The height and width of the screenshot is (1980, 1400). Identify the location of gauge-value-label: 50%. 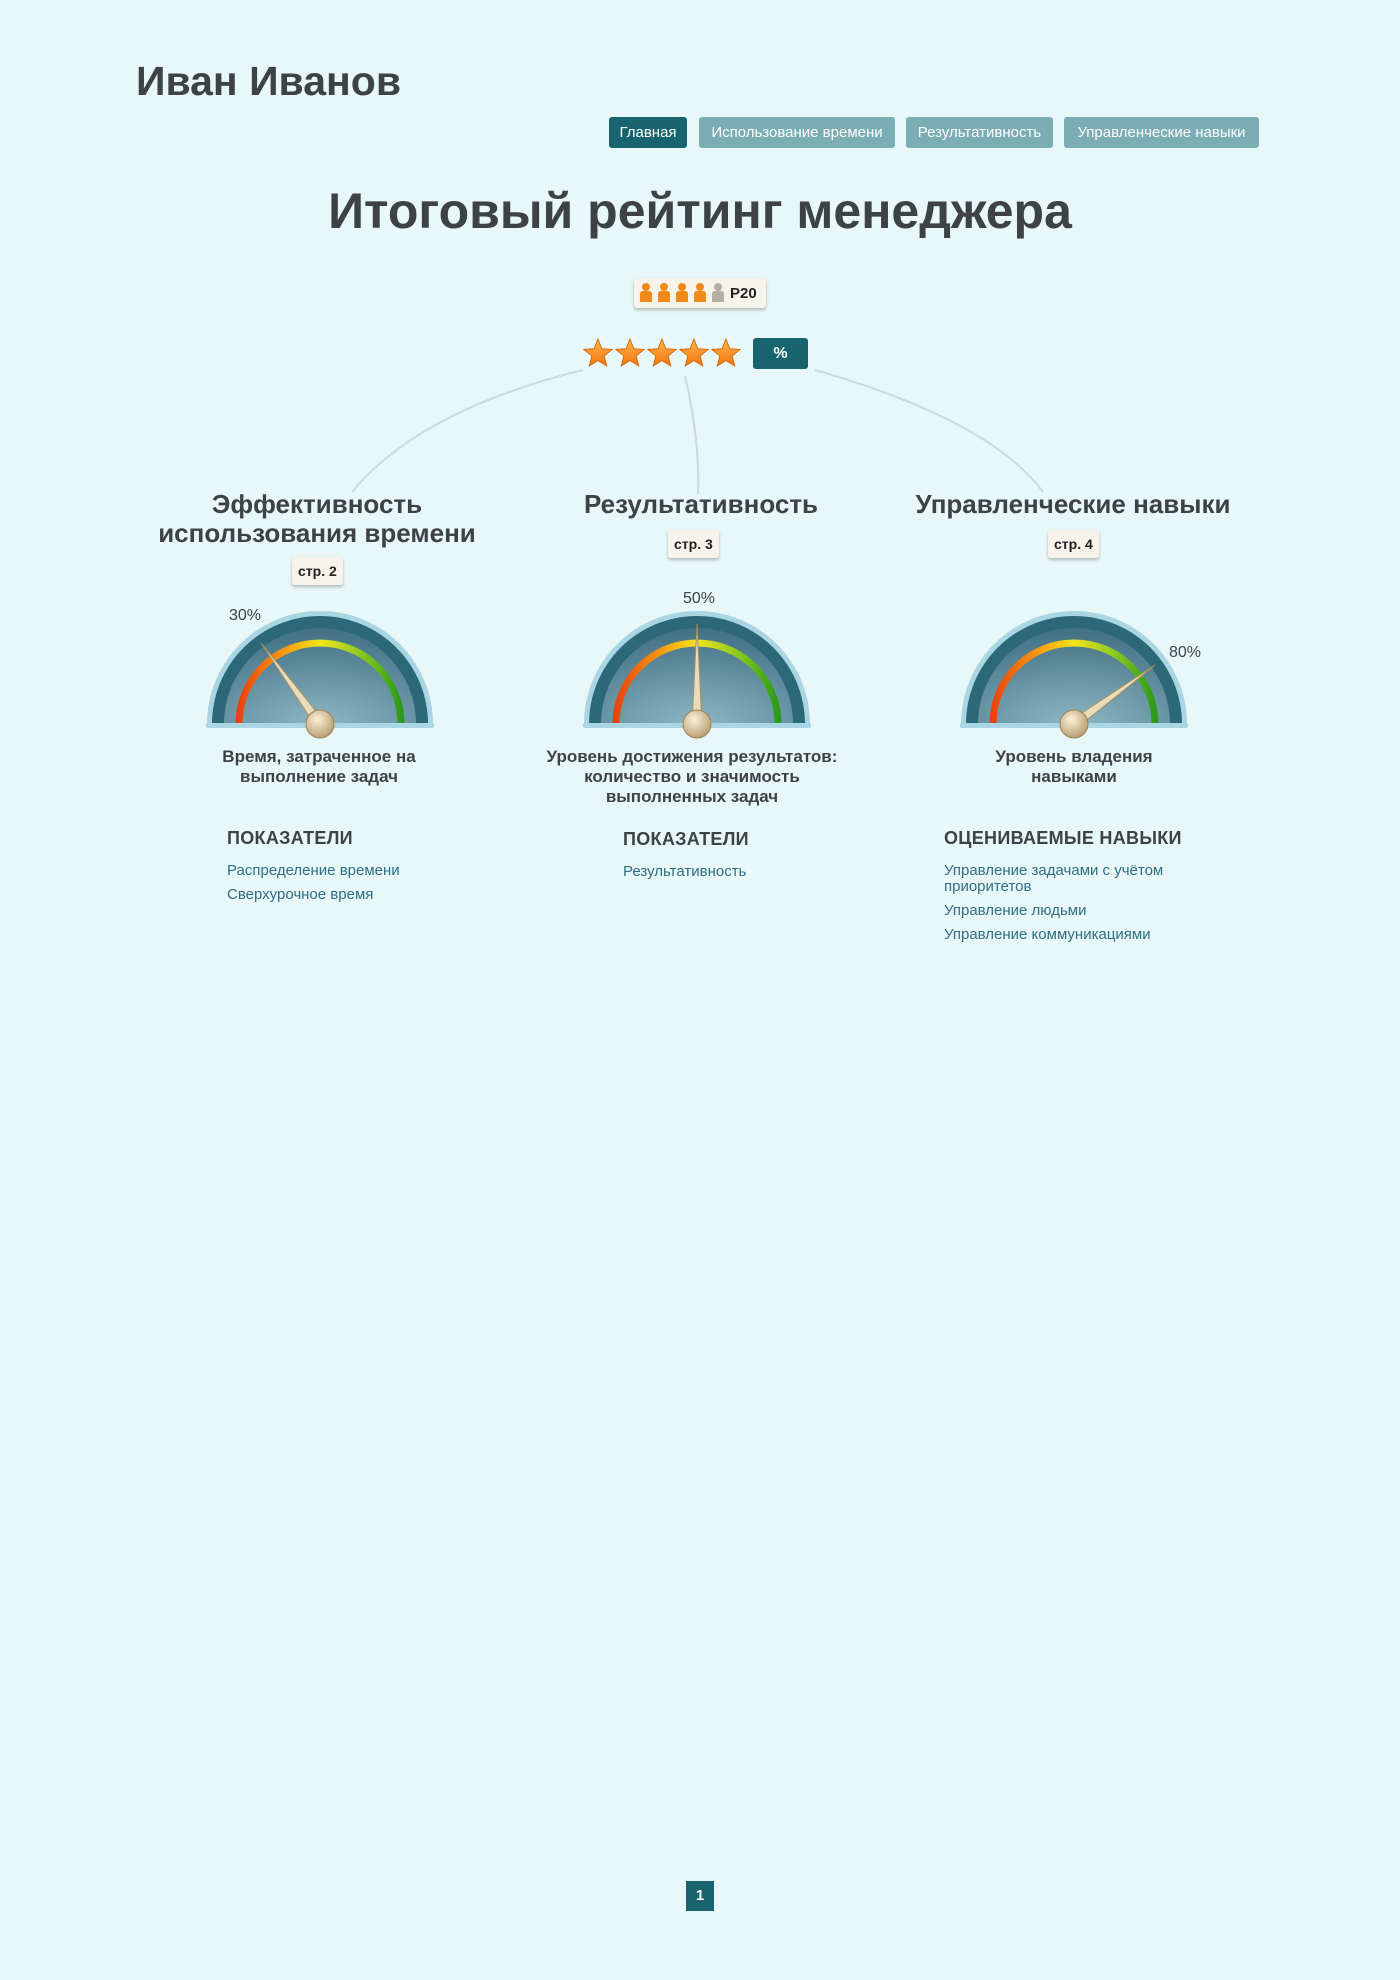
(699, 598).